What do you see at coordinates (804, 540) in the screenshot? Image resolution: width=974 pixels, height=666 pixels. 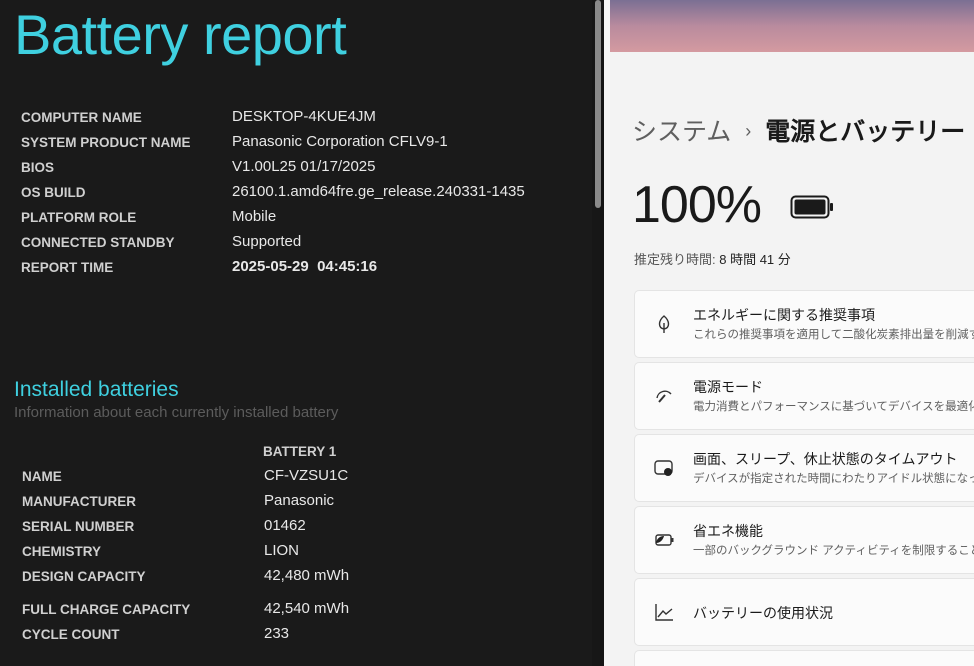 I see `card-energy-saver: 省エネ機能 一部のバックグラウンド アクティビティを制限することで、電力消` at bounding box center [804, 540].